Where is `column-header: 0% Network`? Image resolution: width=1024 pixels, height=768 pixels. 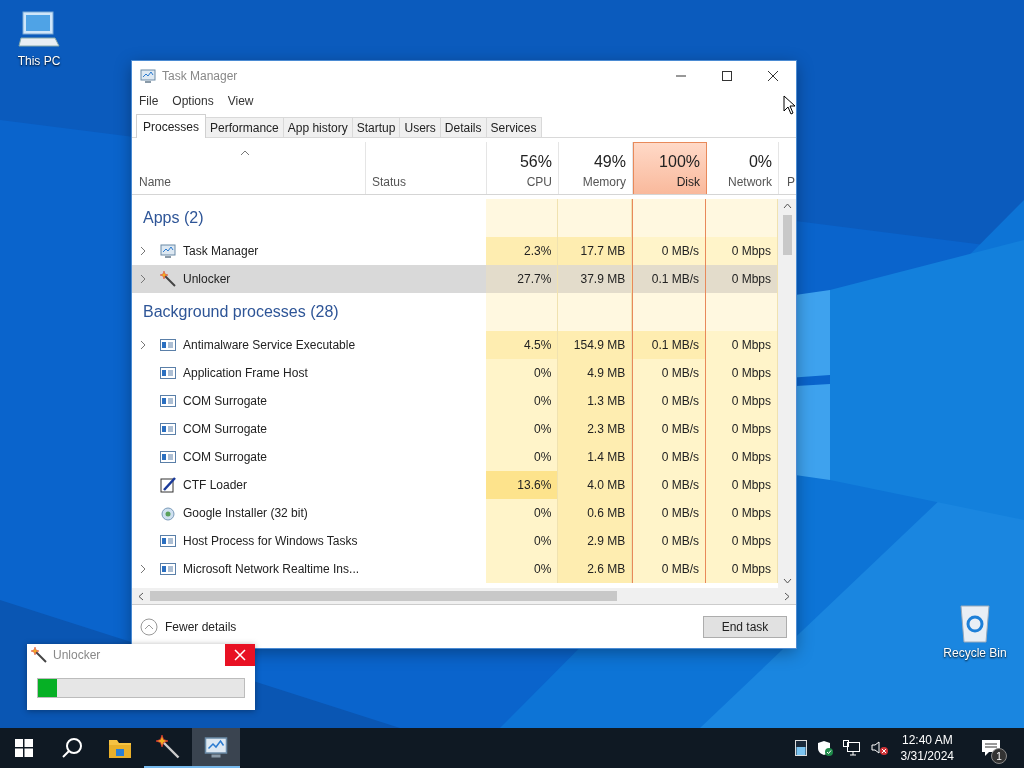 column-header: 0% Network is located at coordinates (743, 168).